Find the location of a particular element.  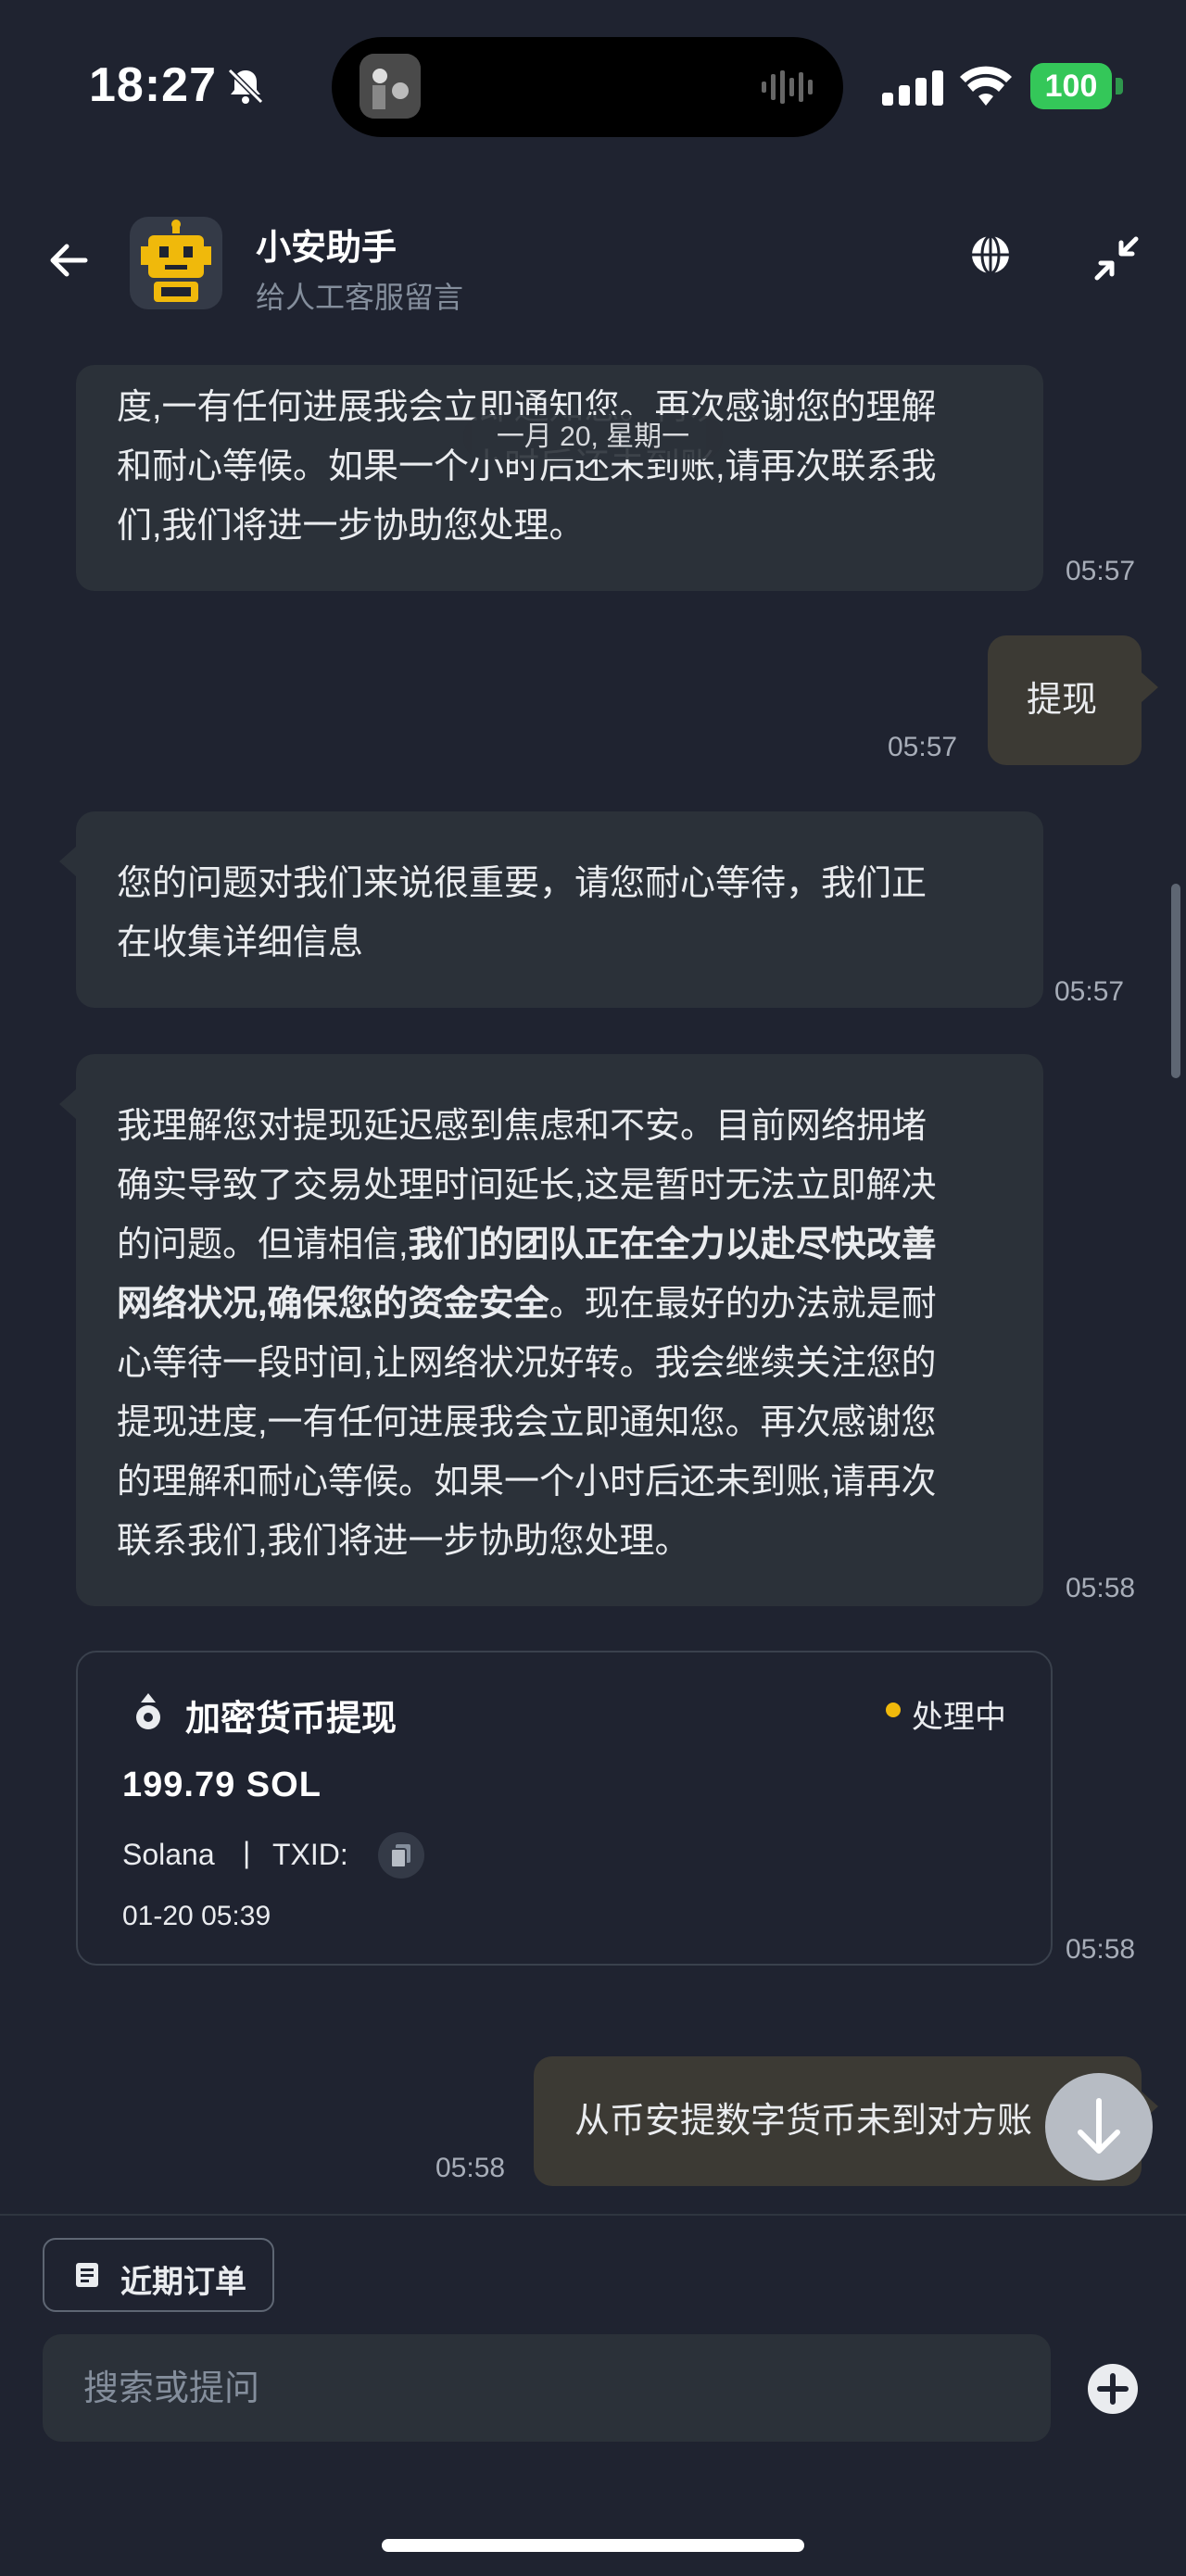

scroll-down-icon is located at coordinates (1099, 2126).